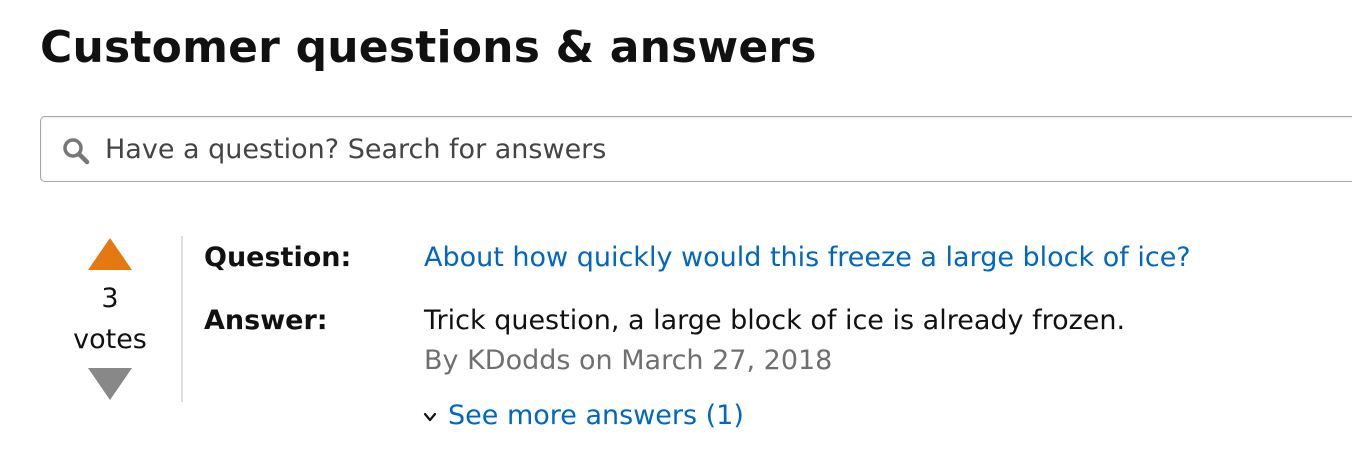 Image resolution: width=1352 pixels, height=451 pixels. Describe the element at coordinates (428, 47) in the screenshot. I see `section-title: Customer questions & answers` at that location.